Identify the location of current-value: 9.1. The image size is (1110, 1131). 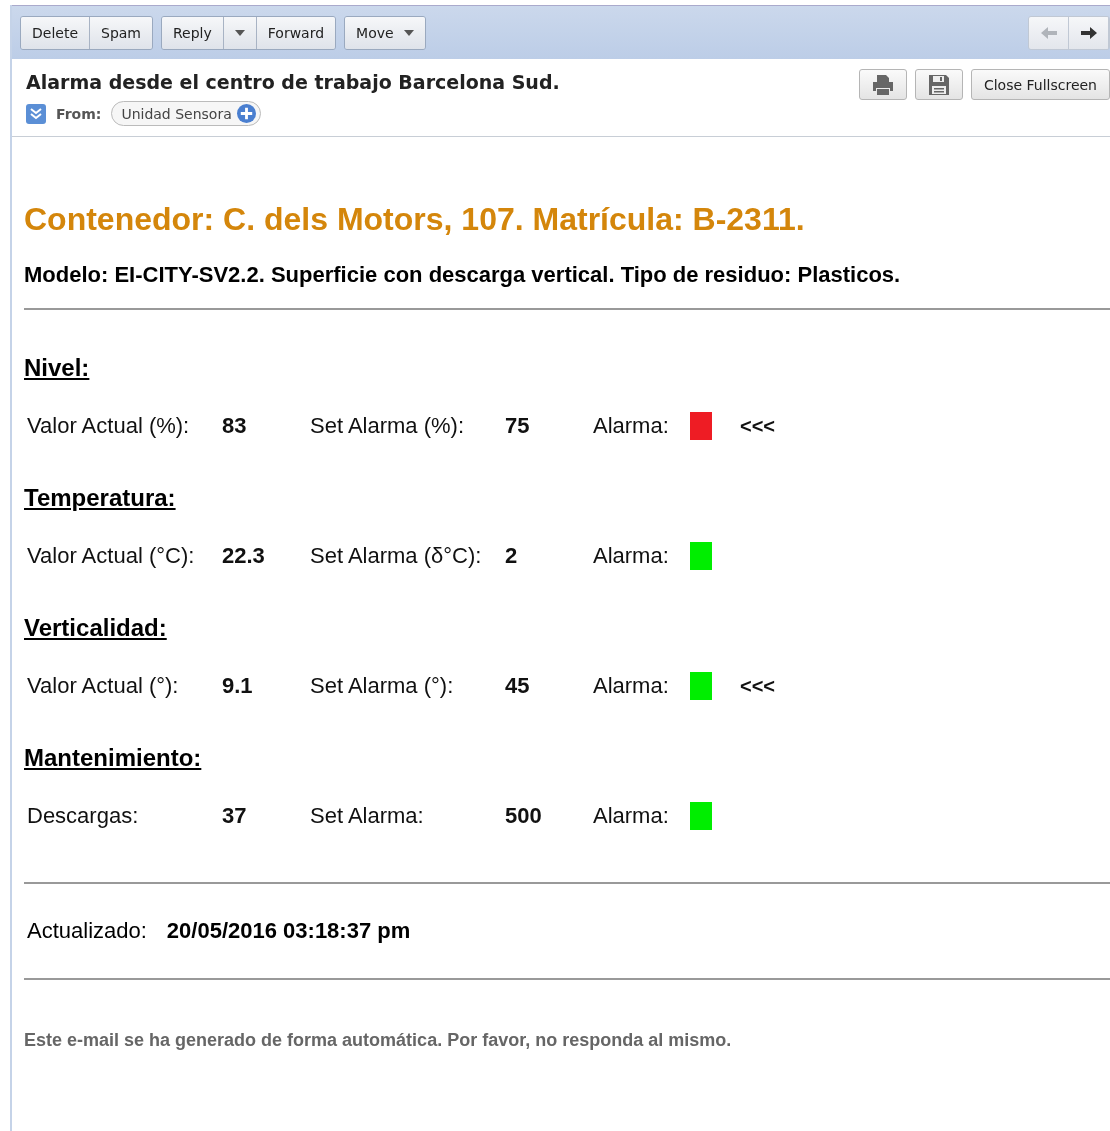
(238, 686).